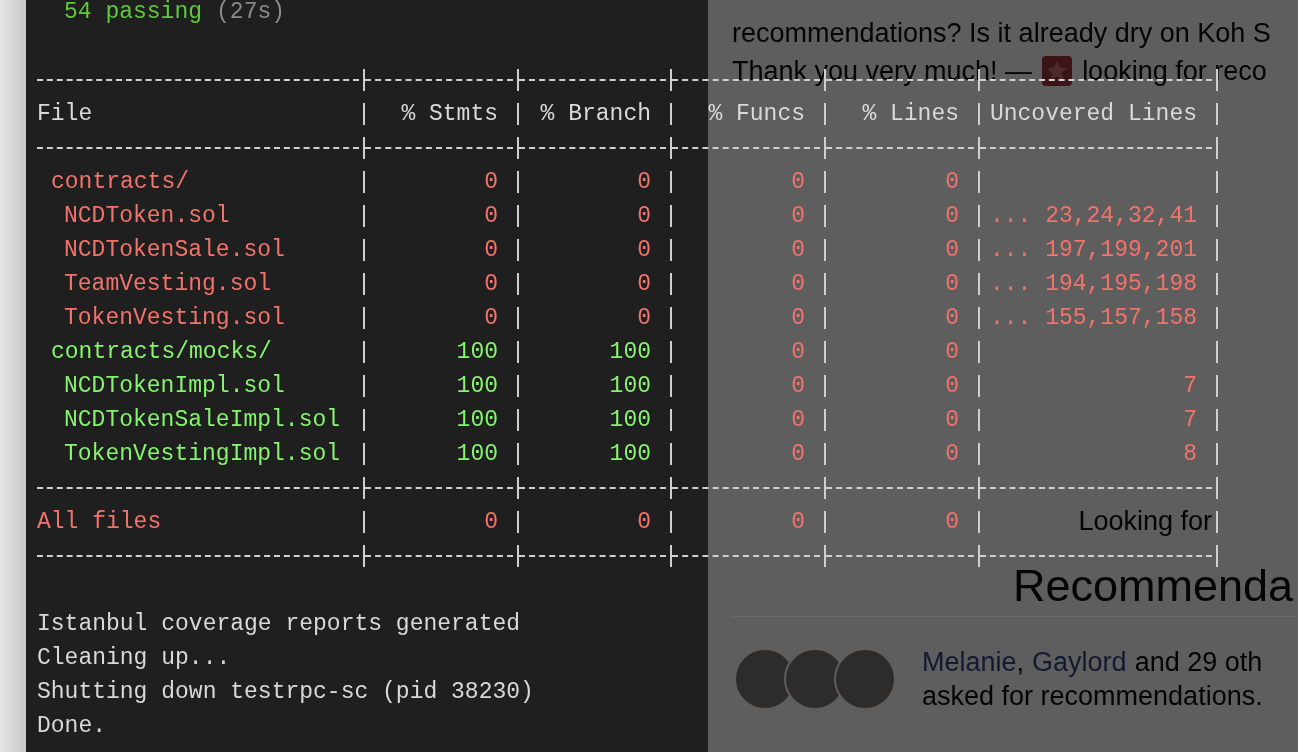 The image size is (1298, 752). I want to click on table-cell-text: NCDTokenSale.sol, so click(174, 250).